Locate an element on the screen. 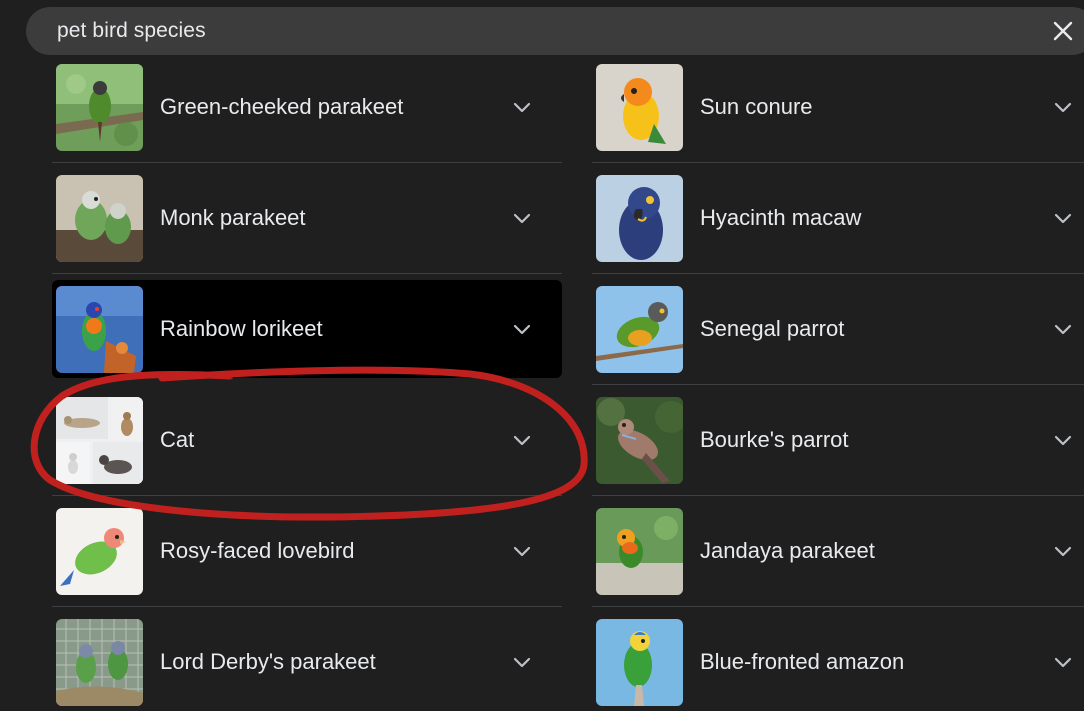 Image resolution: width=1084 pixels, height=711 pixels. bourkes-parrot-photo is located at coordinates (639, 440).